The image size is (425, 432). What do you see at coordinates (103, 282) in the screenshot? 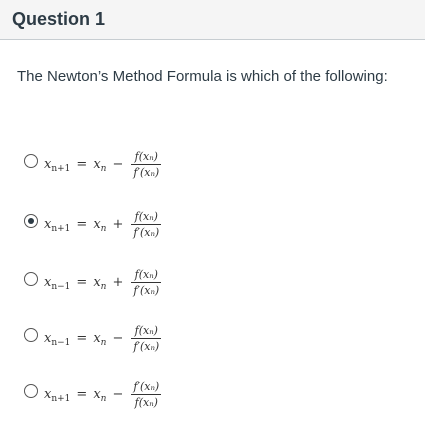
I see `formula: x n−1 = xn + f(xₙ) f′(xₙ)` at bounding box center [103, 282].